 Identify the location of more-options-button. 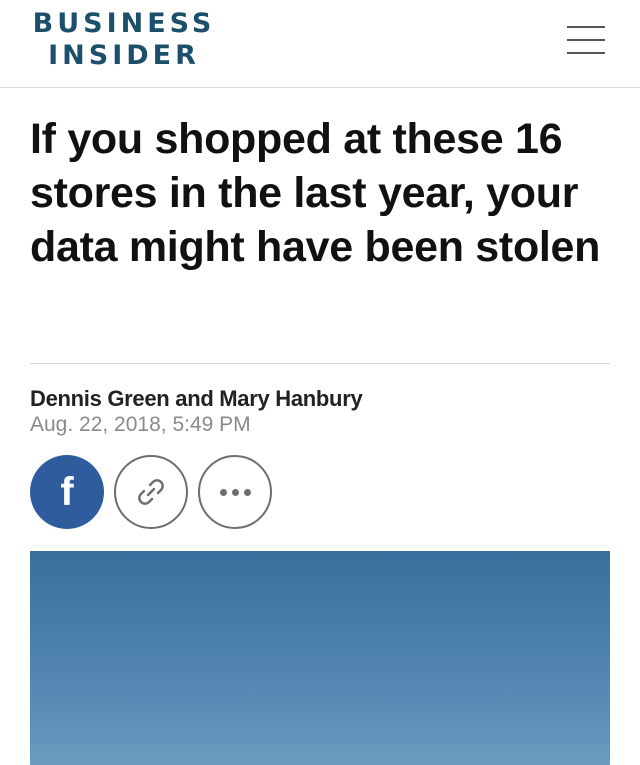
(235, 492).